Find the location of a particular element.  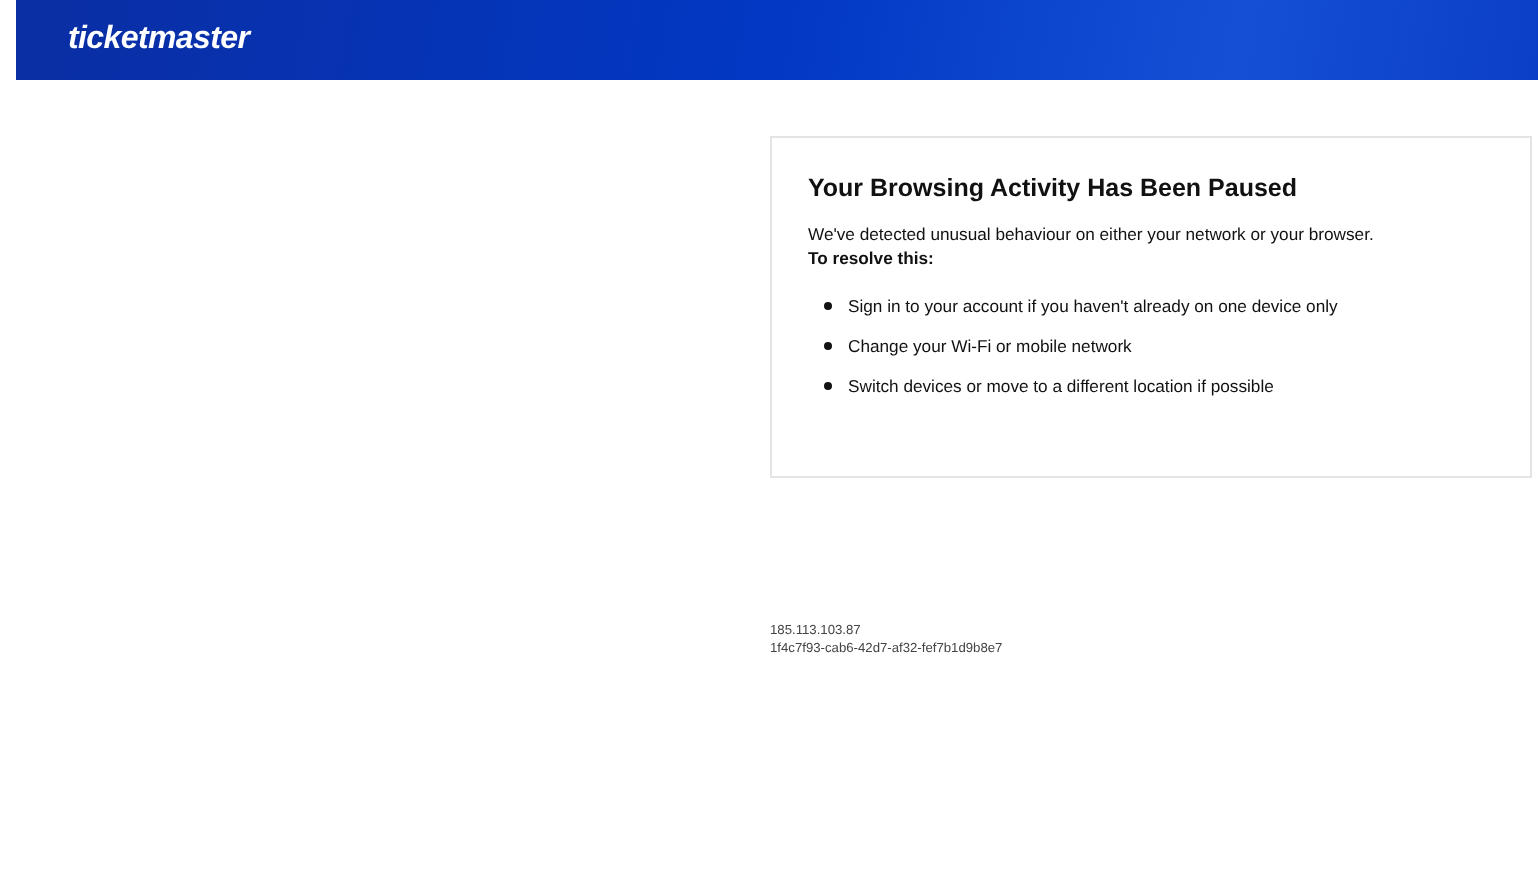

notice-message: We've detected unusual behaviour on either your network or your browser. is located at coordinates (1092, 234).